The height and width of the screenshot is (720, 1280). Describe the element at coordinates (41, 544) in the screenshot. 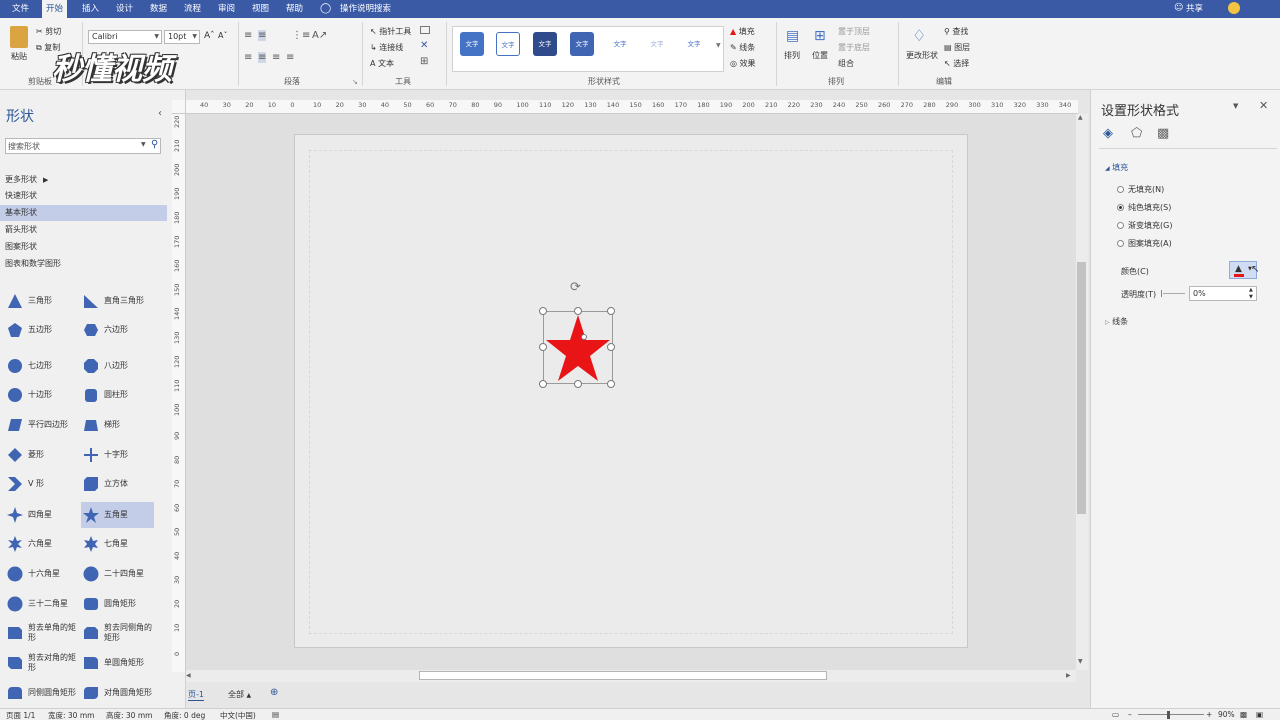

I see `shape-item: 六角星` at that location.